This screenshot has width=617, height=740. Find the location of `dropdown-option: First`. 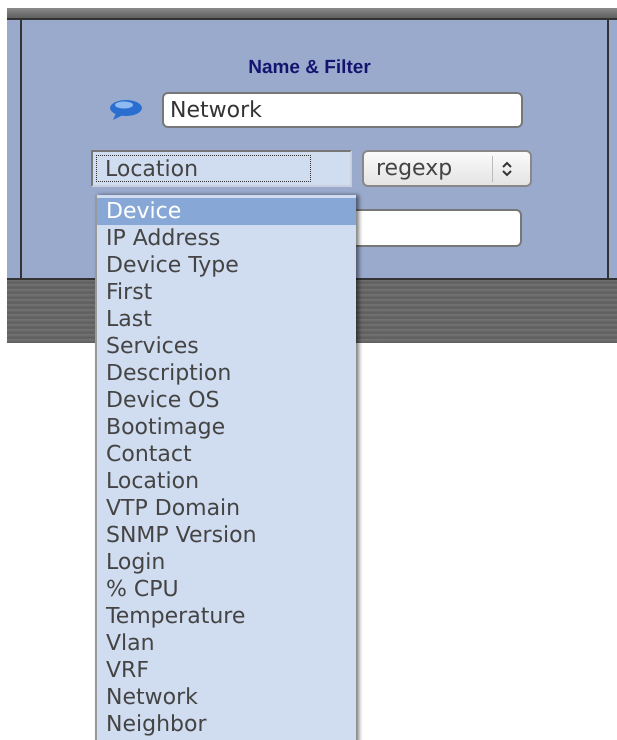

dropdown-option: First is located at coordinates (226, 292).